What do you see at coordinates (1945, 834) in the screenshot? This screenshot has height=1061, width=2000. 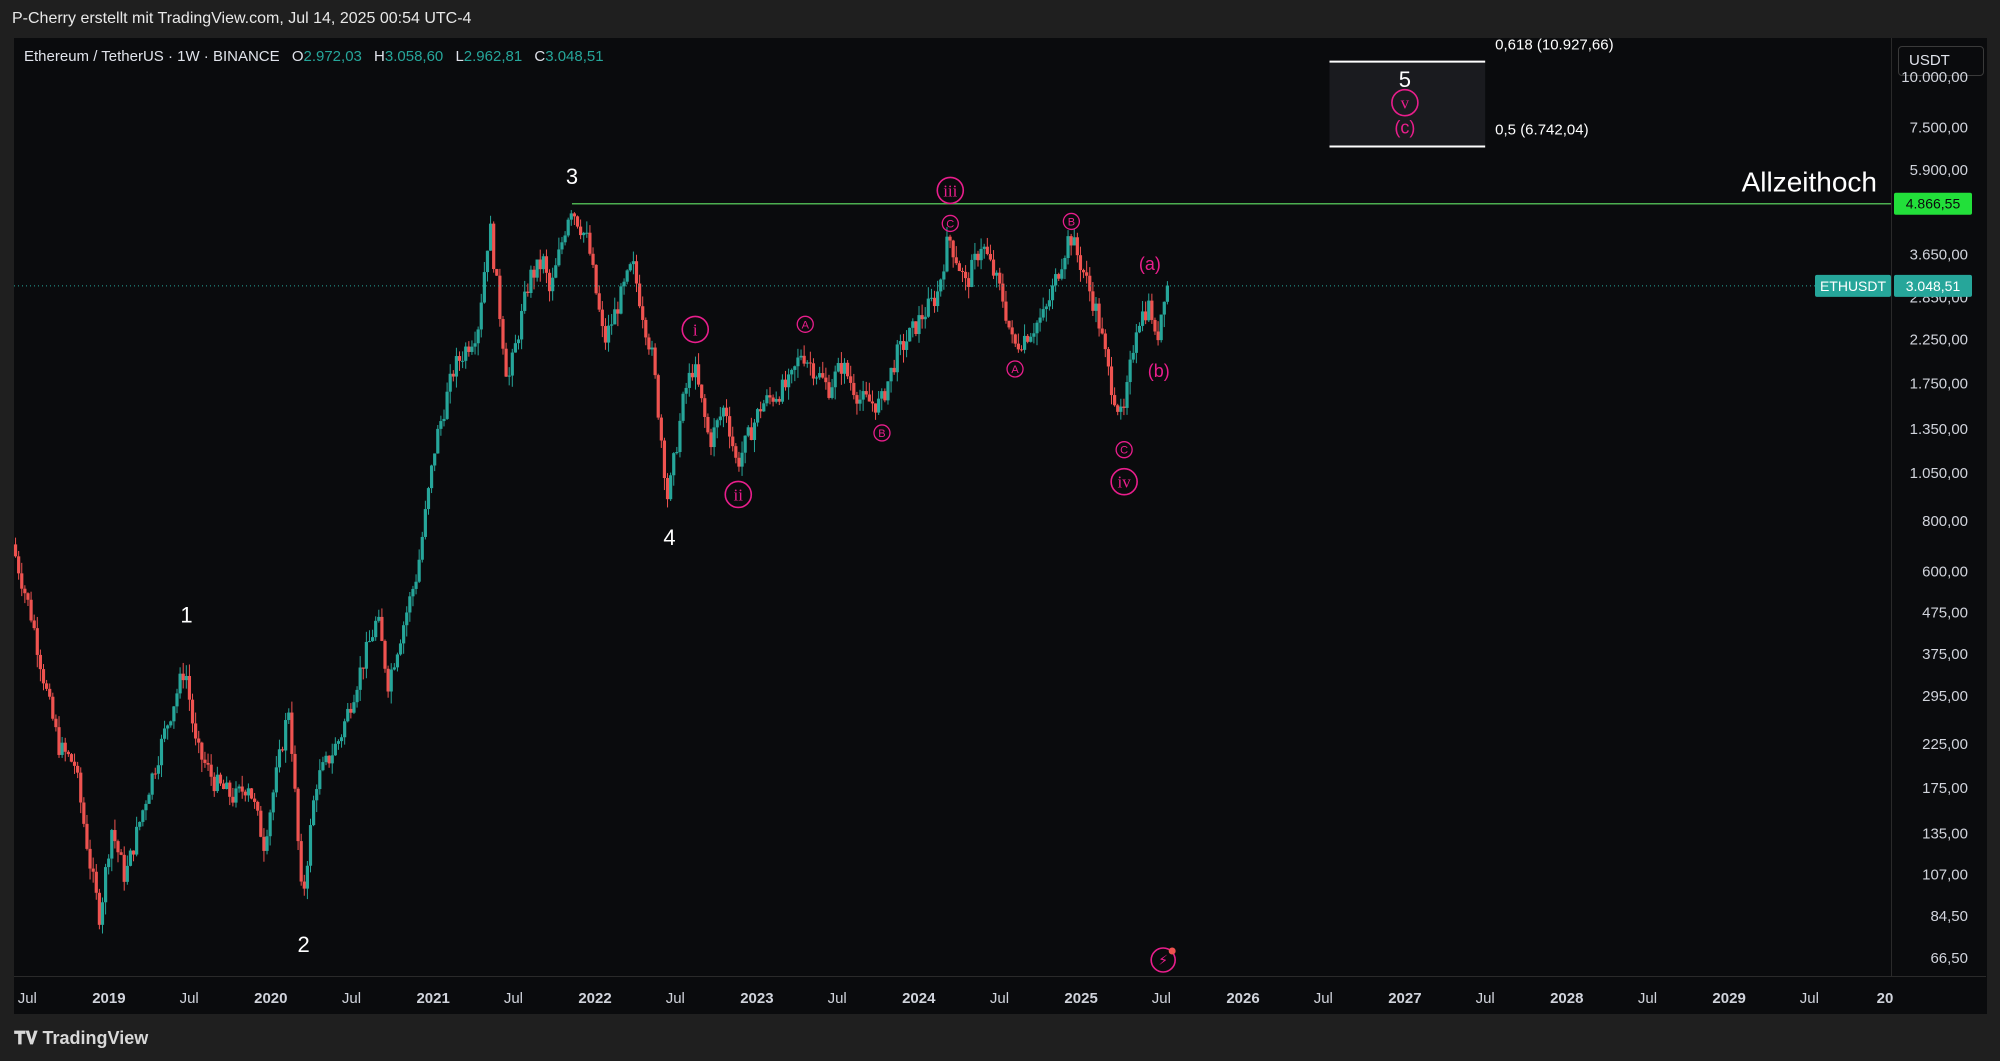 I see `price-tick-label: 135,00` at bounding box center [1945, 834].